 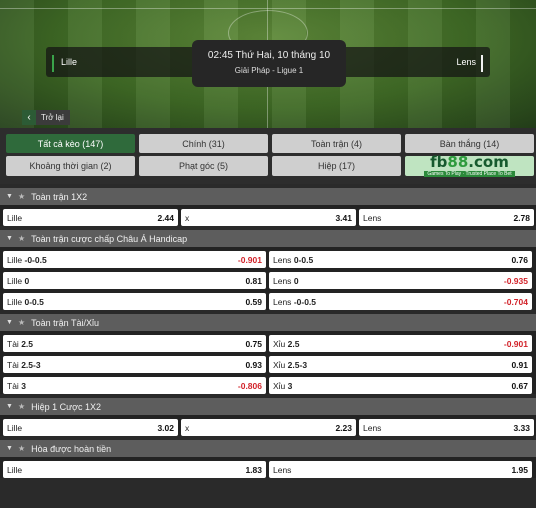 I want to click on odds-cell: Xỉu 2.5-3 0.91, so click(x=400, y=364).